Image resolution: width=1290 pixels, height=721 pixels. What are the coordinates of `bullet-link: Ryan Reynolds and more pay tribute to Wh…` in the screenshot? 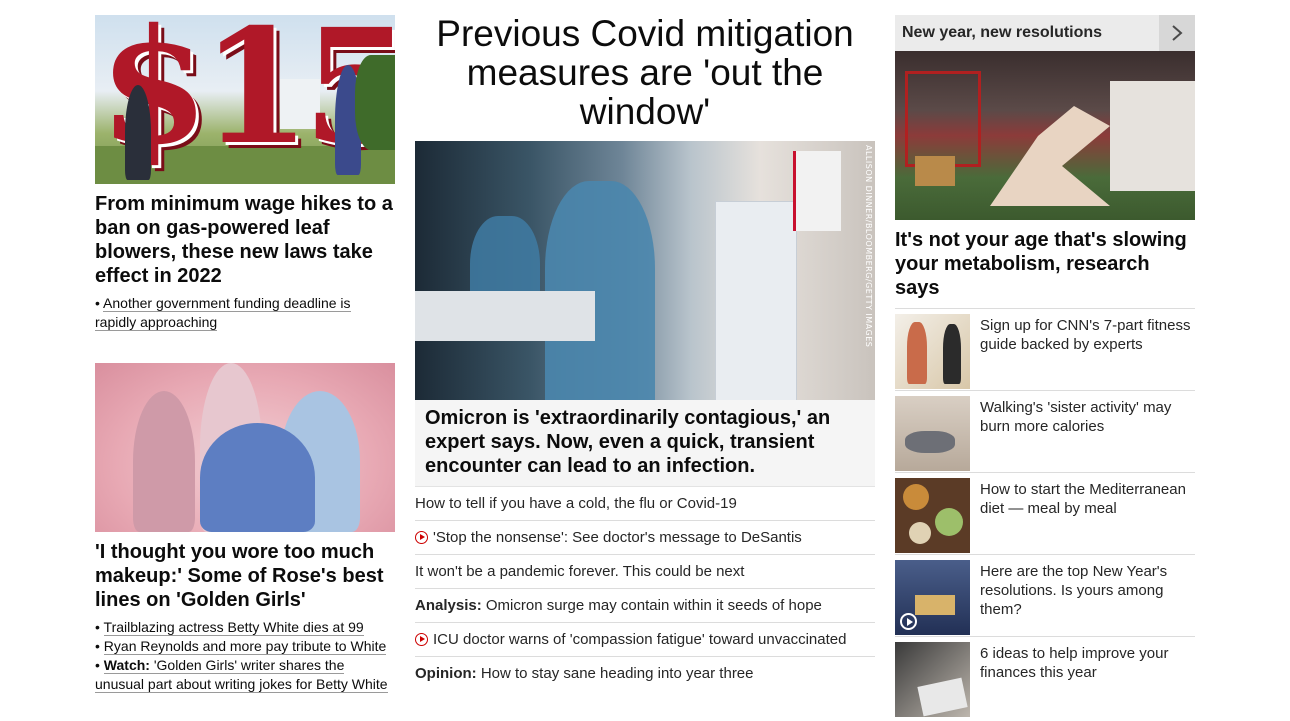 It's located at (245, 646).